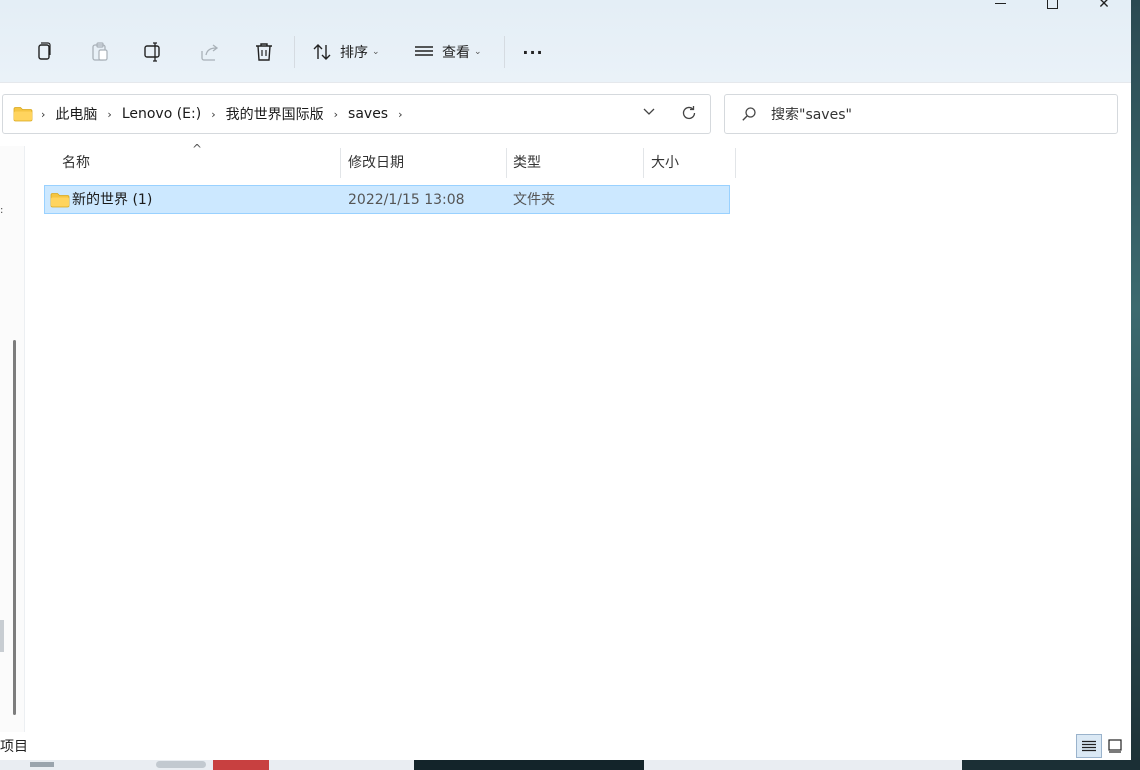  I want to click on minimize-button, so click(1000, 6).